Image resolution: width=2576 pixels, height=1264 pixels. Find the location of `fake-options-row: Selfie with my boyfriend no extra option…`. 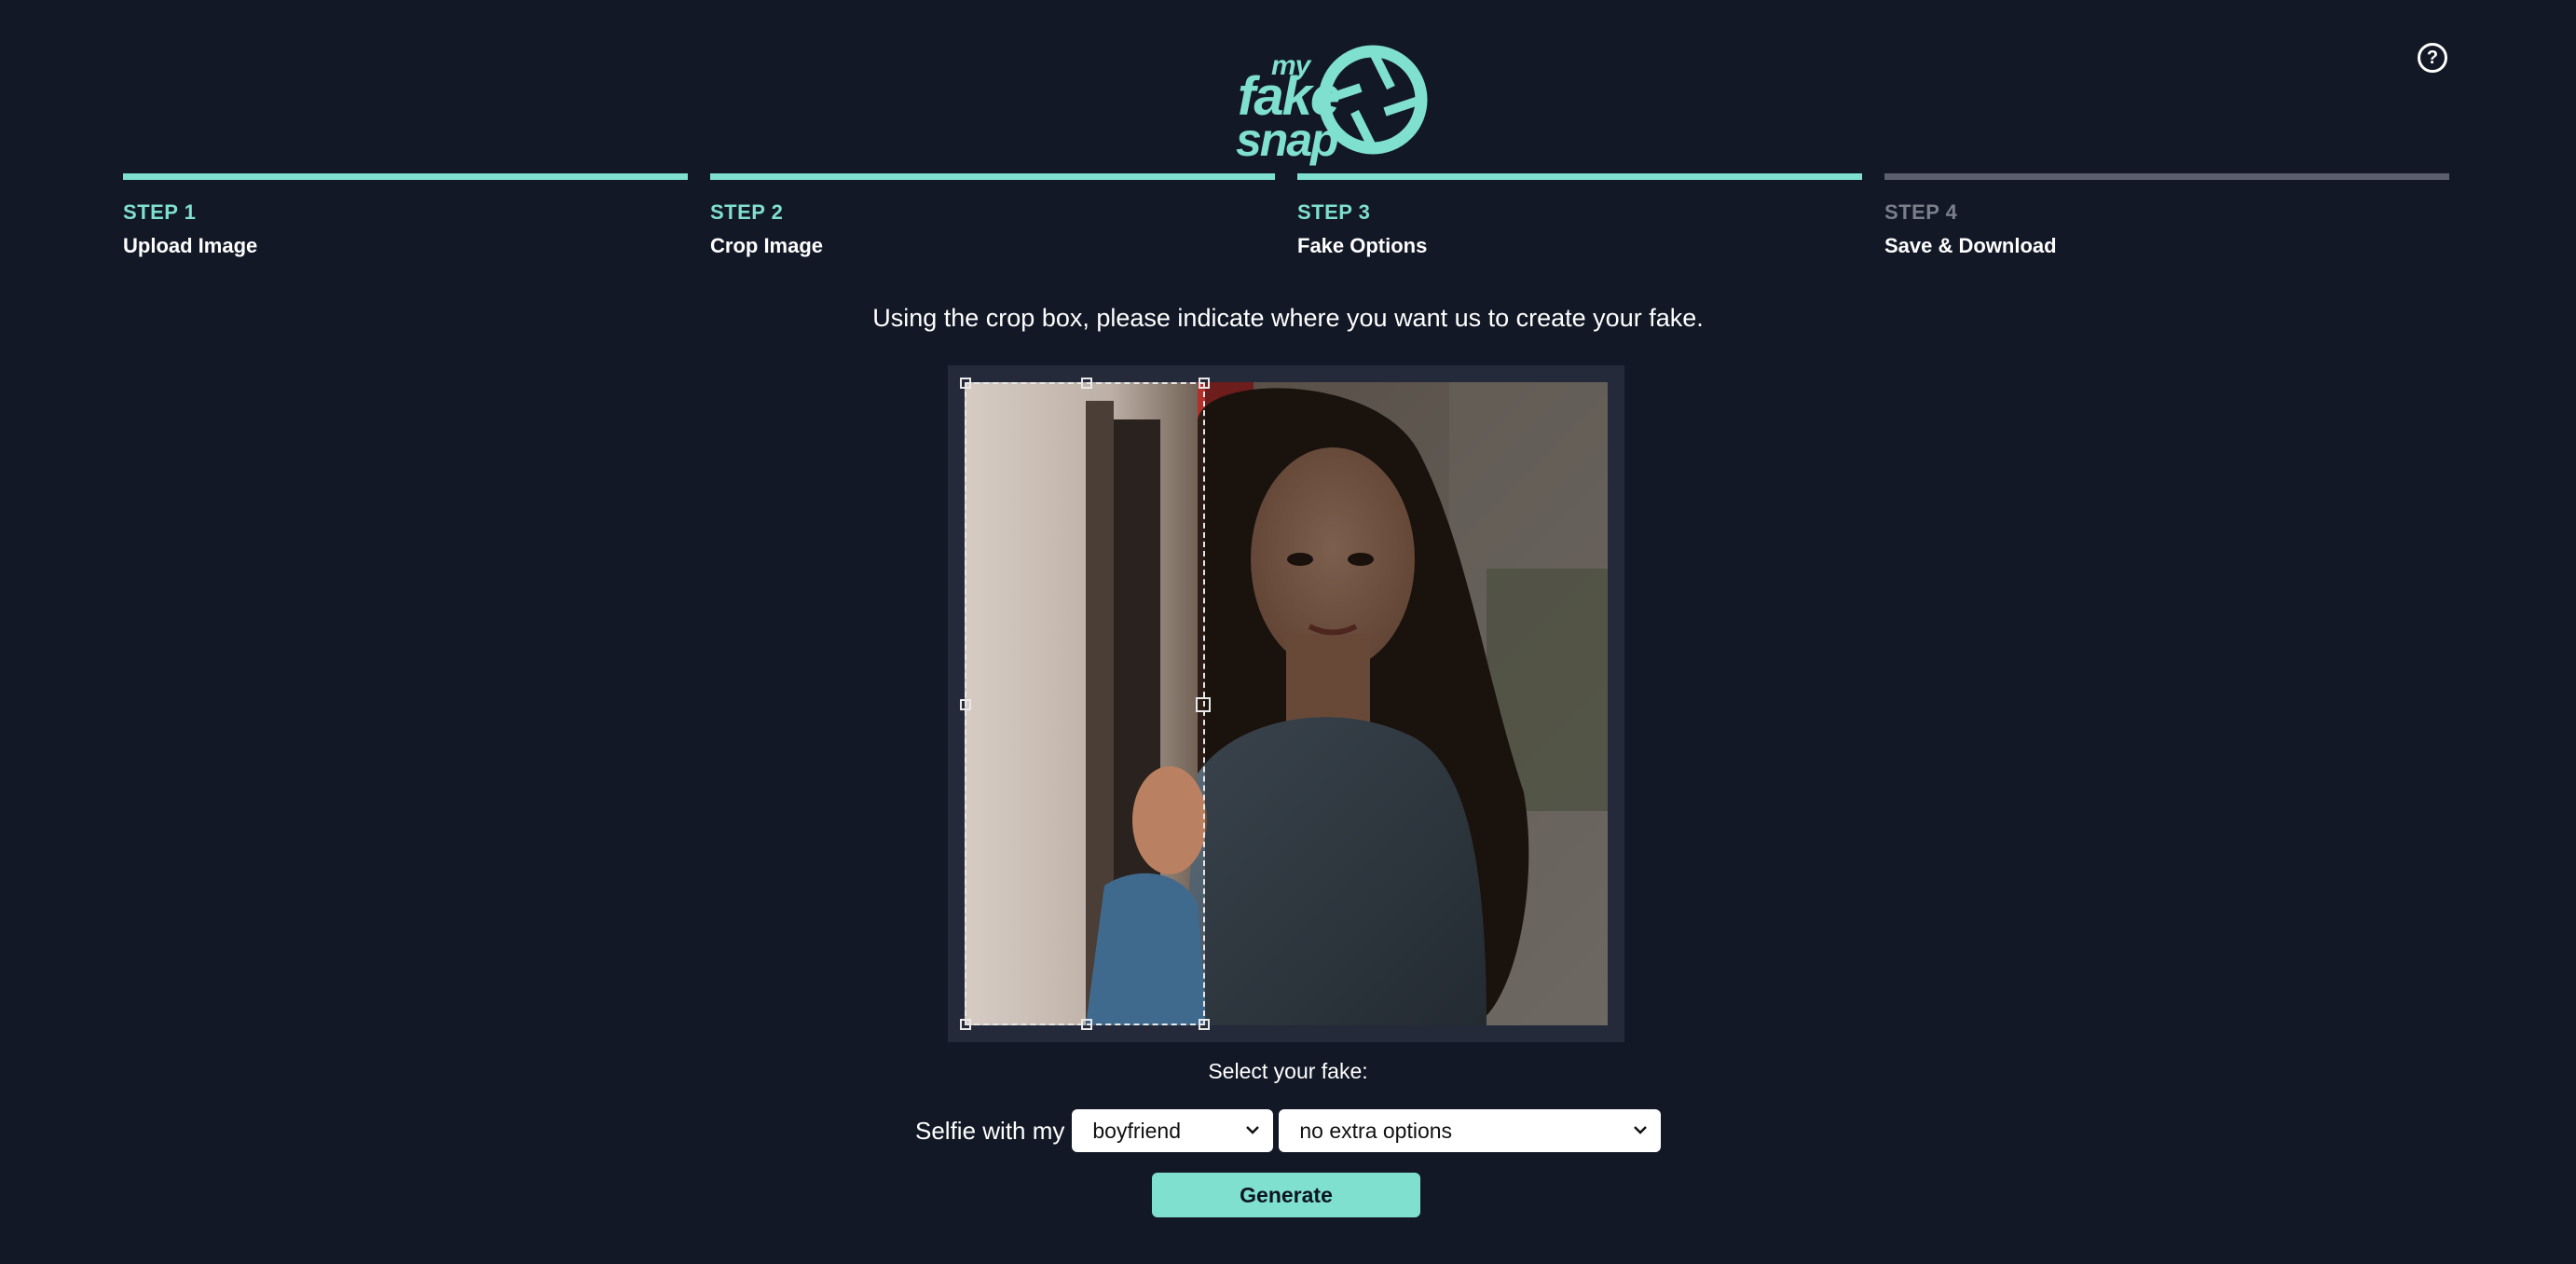

fake-options-row: Selfie with my boyfriend no extra option… is located at coordinates (1288, 1130).